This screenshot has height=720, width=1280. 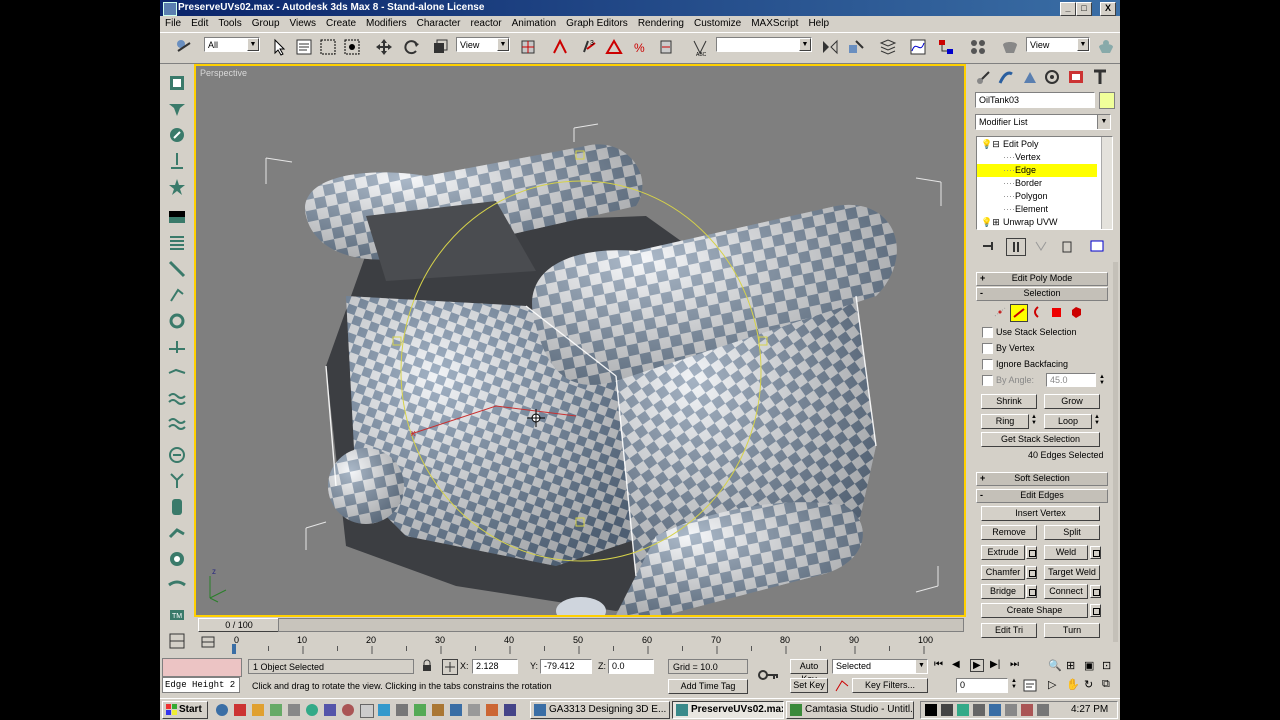 What do you see at coordinates (177, 373) in the screenshot?
I see `fracture-icon` at bounding box center [177, 373].